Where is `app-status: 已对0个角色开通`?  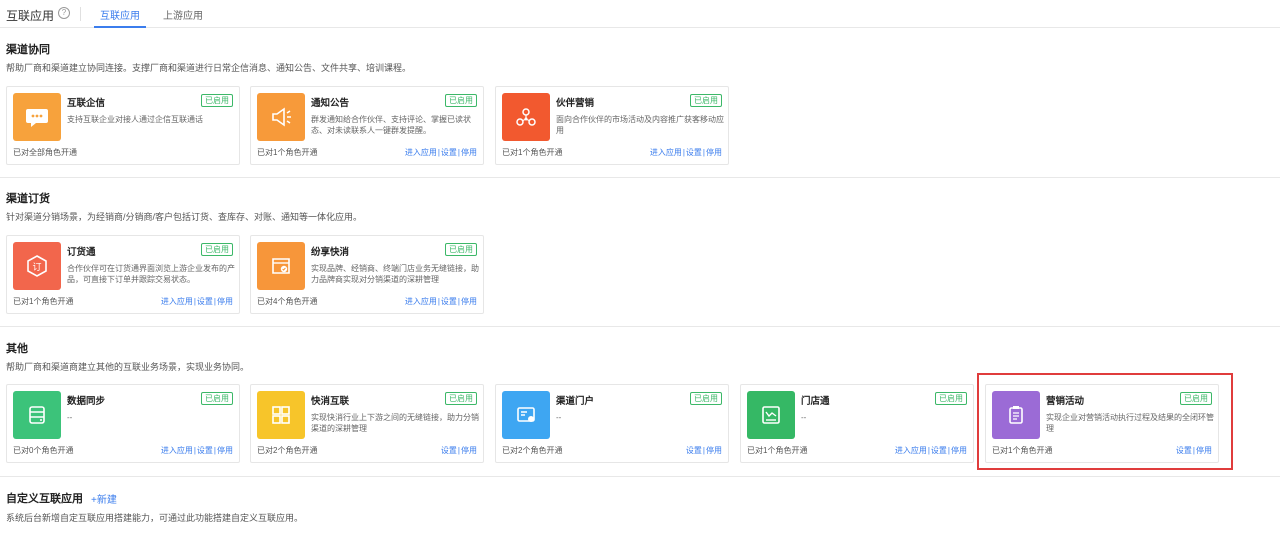 app-status: 已对0个角色开通 is located at coordinates (43, 450).